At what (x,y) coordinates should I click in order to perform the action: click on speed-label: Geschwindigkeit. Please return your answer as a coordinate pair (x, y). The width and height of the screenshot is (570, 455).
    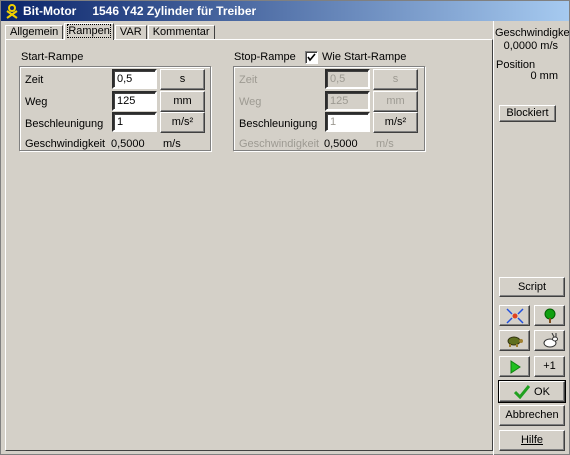
    Looking at the image, I should click on (532, 33).